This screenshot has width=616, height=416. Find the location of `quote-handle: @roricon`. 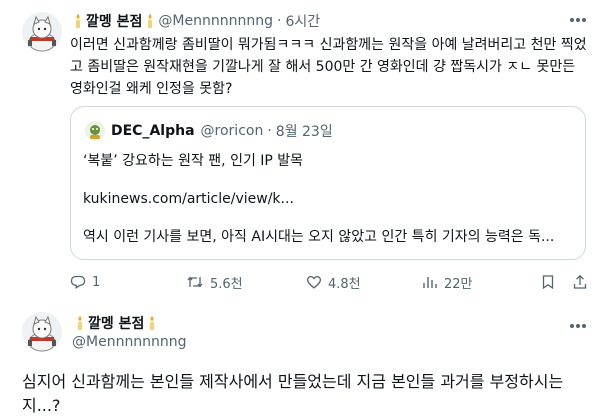

quote-handle: @roricon is located at coordinates (232, 131).